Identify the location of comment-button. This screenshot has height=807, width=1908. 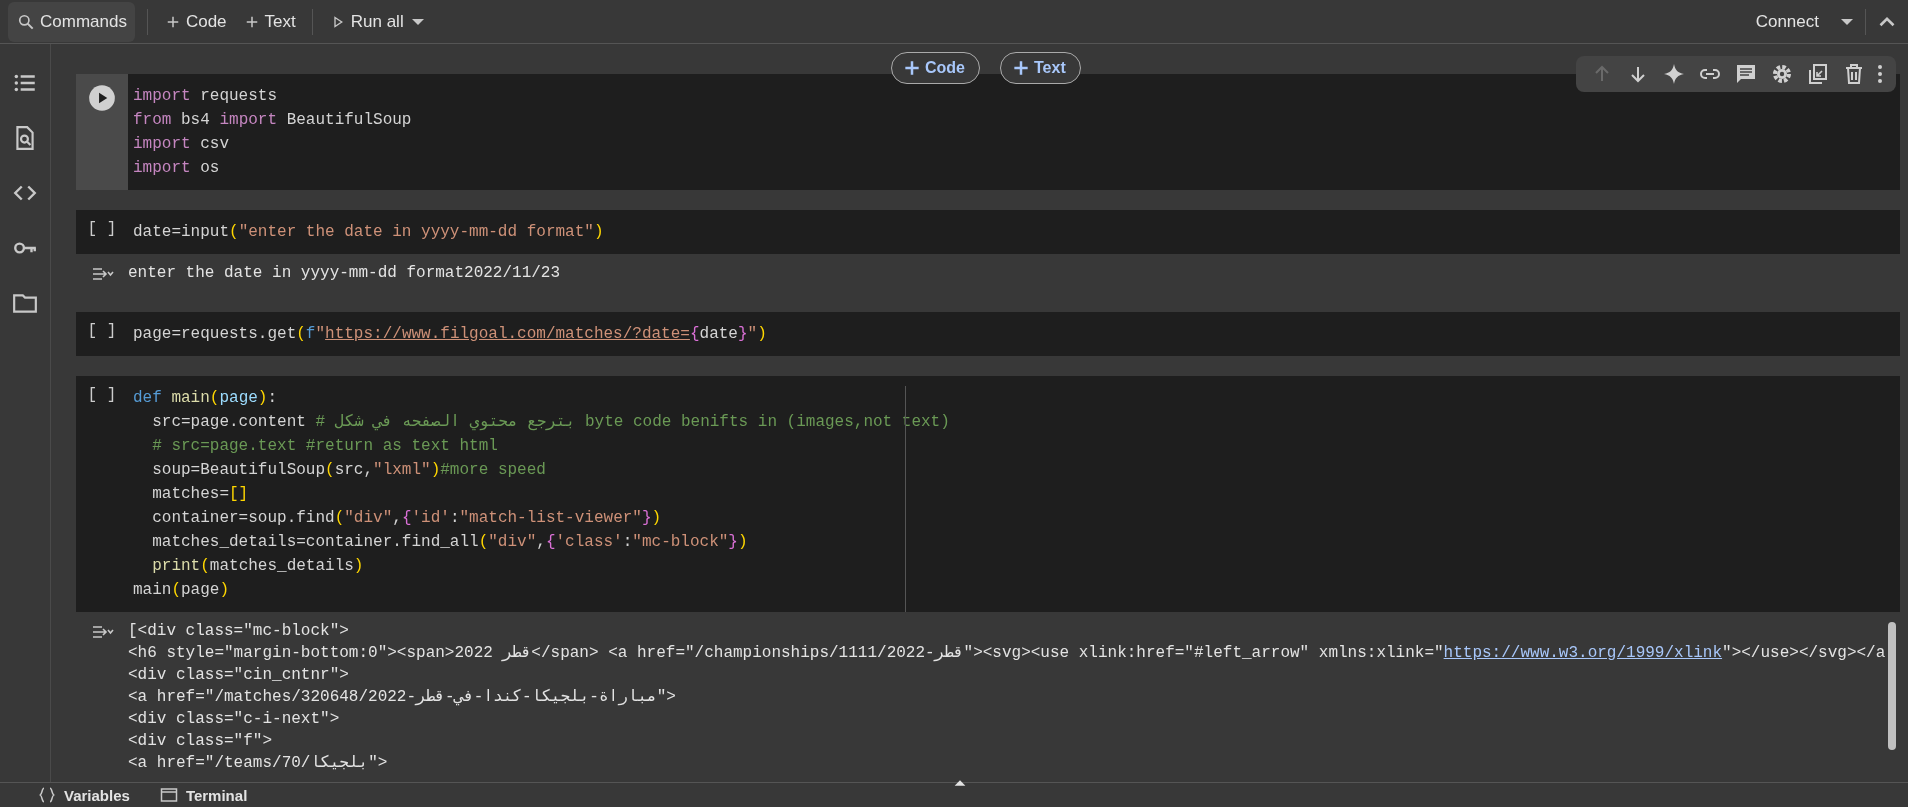
(1746, 74).